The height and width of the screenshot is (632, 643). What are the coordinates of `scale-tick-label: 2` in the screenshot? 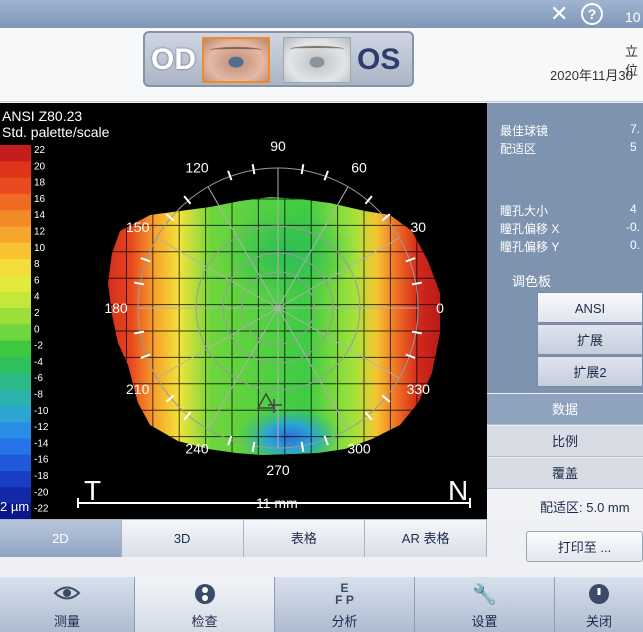 It's located at (37, 313).